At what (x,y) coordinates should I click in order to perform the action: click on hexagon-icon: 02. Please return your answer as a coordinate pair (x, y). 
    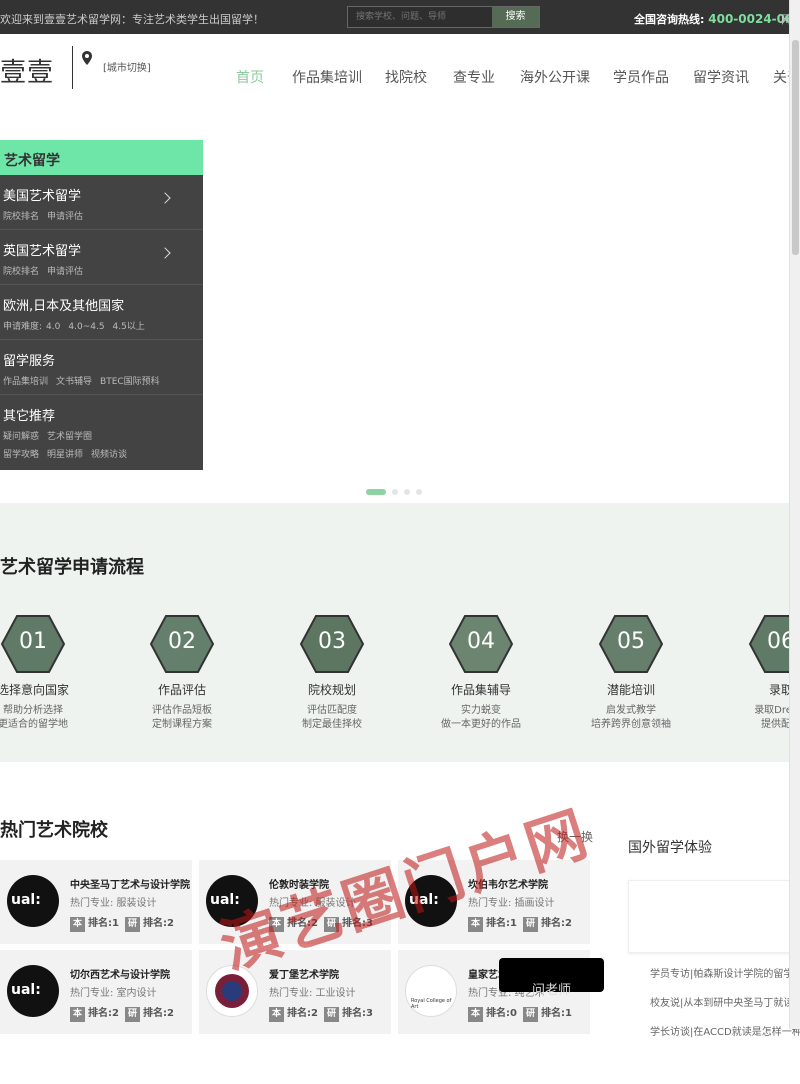
    Looking at the image, I should click on (182, 644).